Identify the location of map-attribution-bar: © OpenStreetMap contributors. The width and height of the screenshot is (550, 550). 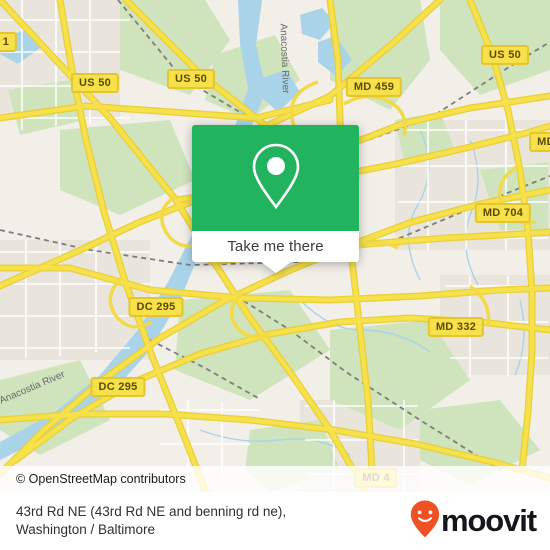
(275, 479).